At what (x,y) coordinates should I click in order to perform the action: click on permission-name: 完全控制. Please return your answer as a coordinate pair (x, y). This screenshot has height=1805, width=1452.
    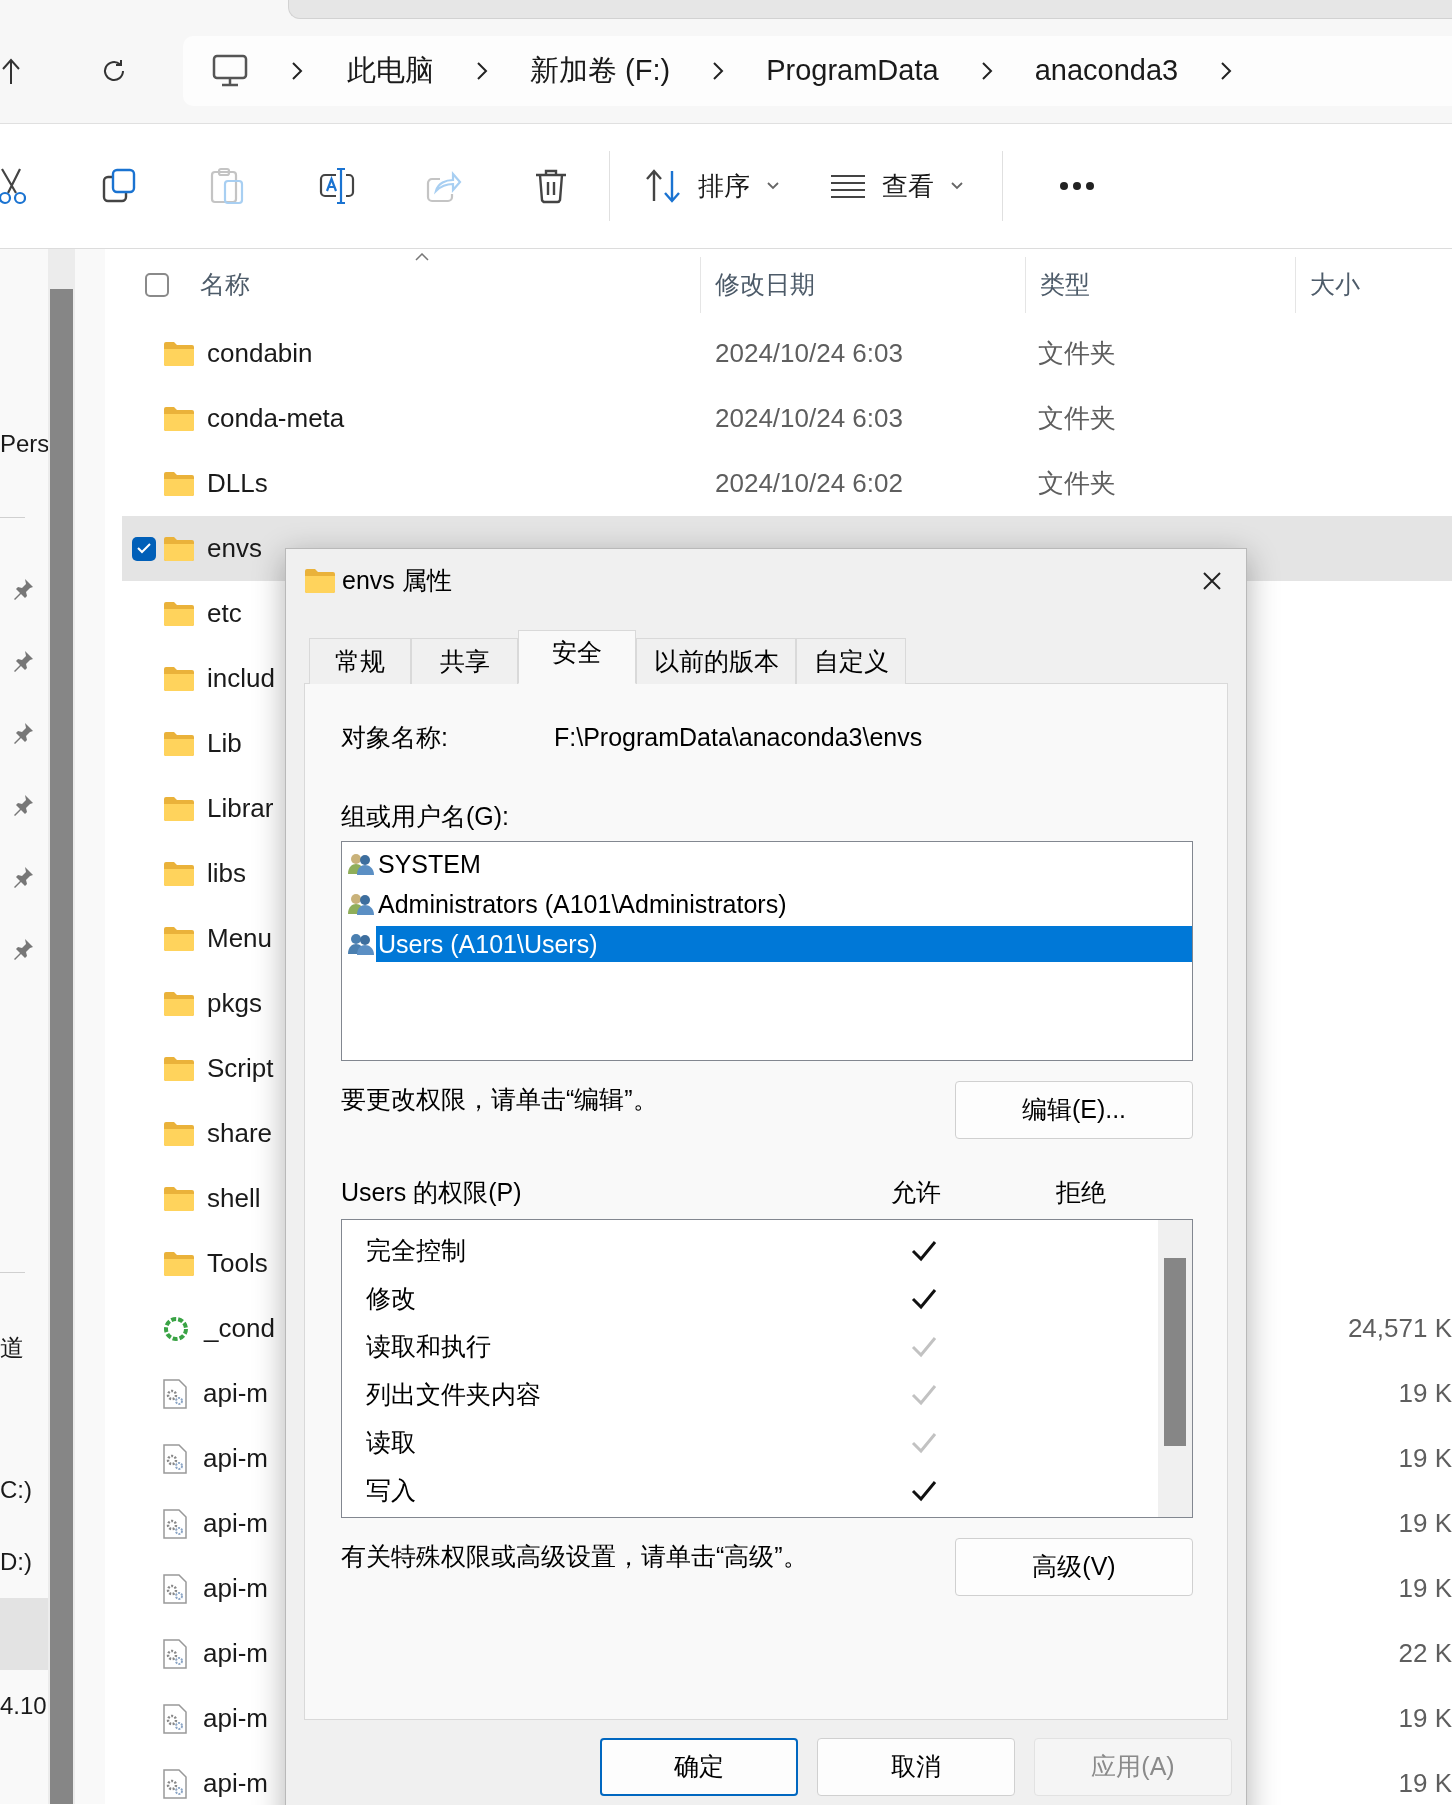
    Looking at the image, I should click on (416, 1251).